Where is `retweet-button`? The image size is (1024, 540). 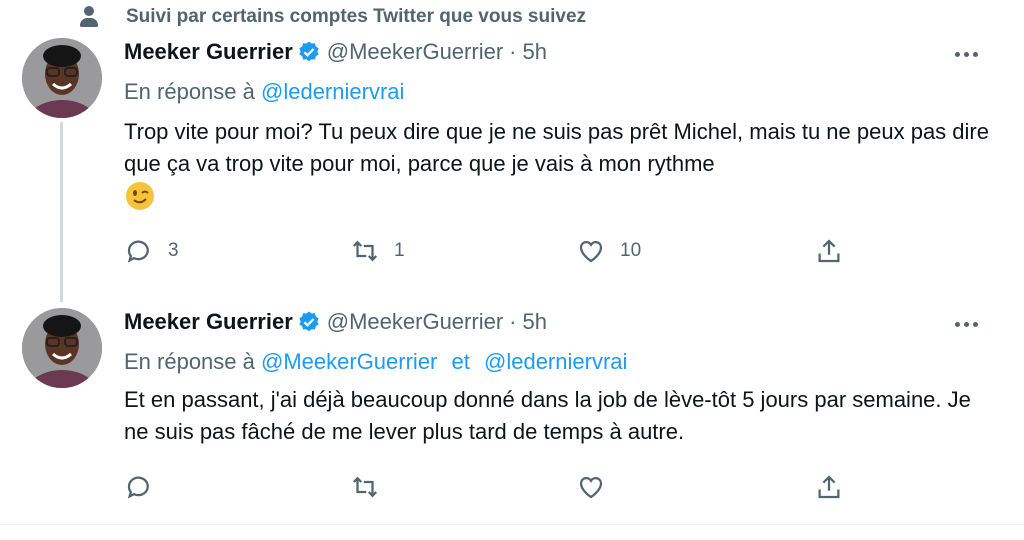 retweet-button is located at coordinates (372, 487).